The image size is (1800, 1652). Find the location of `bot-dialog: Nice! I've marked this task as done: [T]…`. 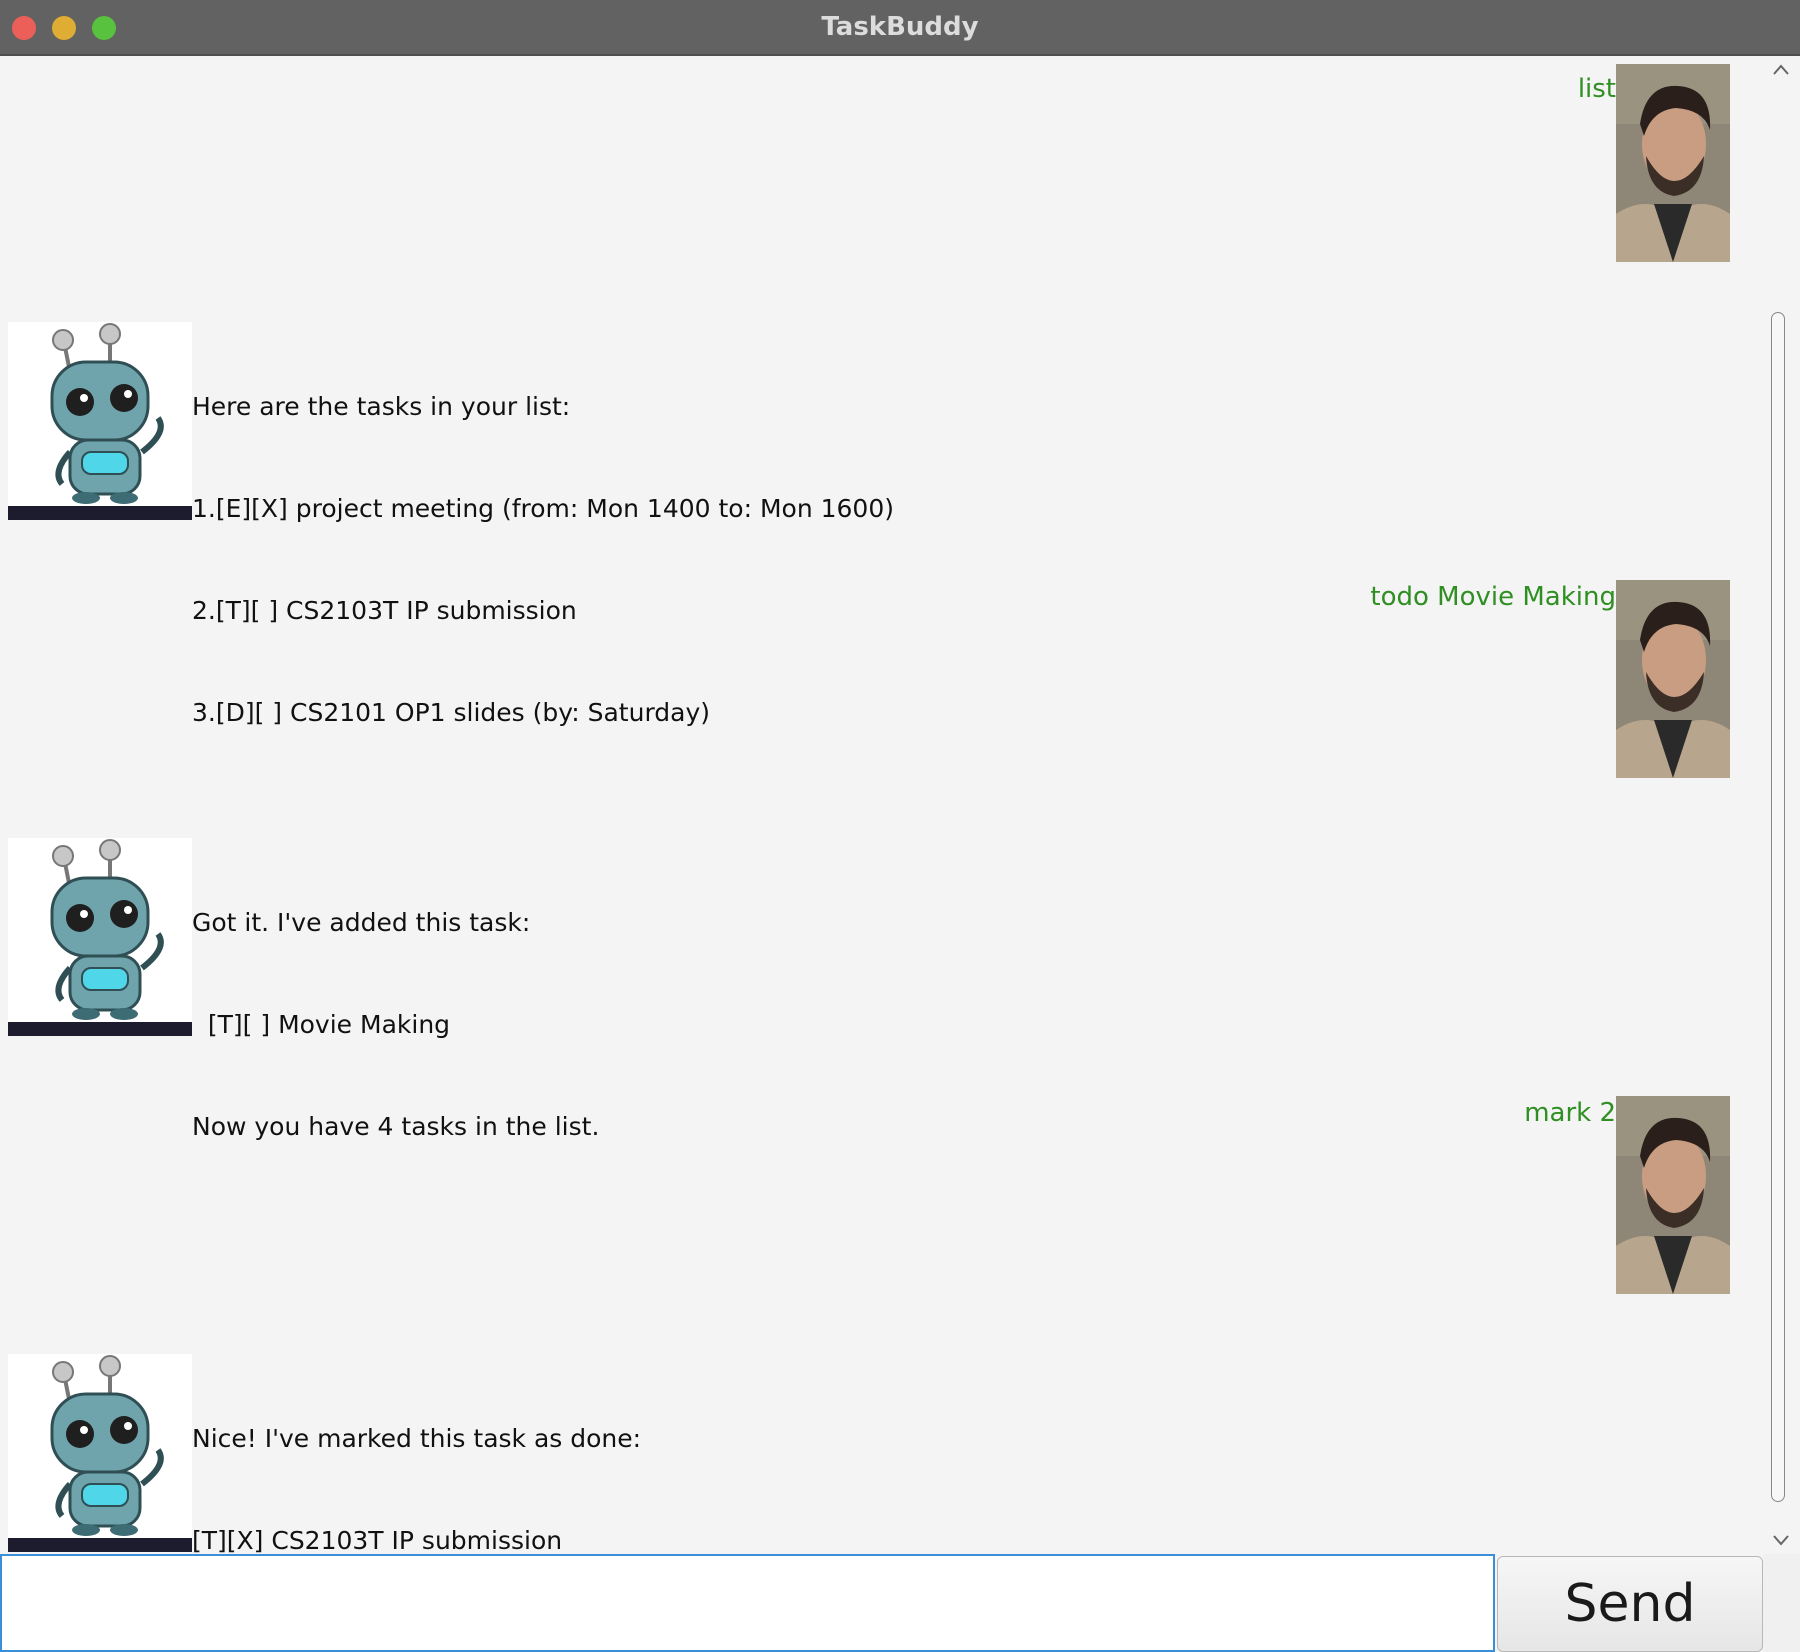

bot-dialog: Nice! I've marked this task as done: [T]… is located at coordinates (883, 1454).